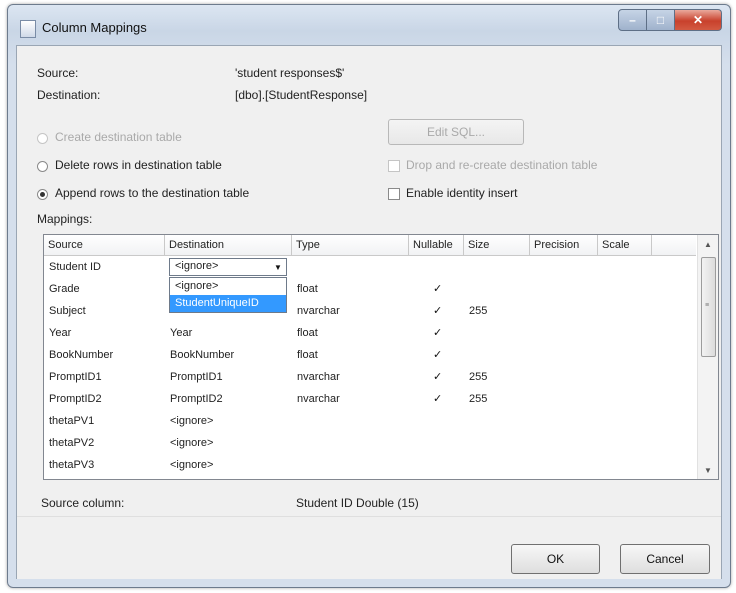  I want to click on table-row: thetaPV1 <ignore>, so click(370, 421).